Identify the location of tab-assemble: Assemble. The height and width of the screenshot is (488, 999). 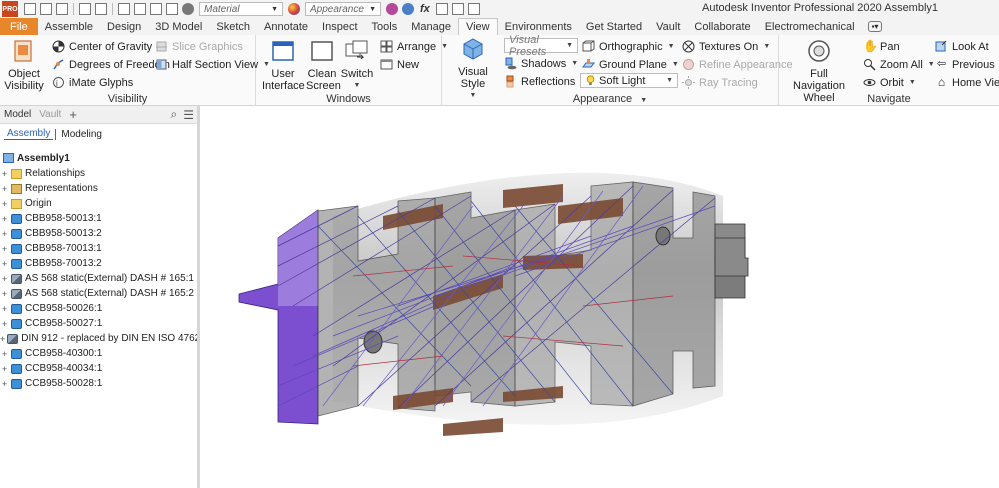
(69, 26).